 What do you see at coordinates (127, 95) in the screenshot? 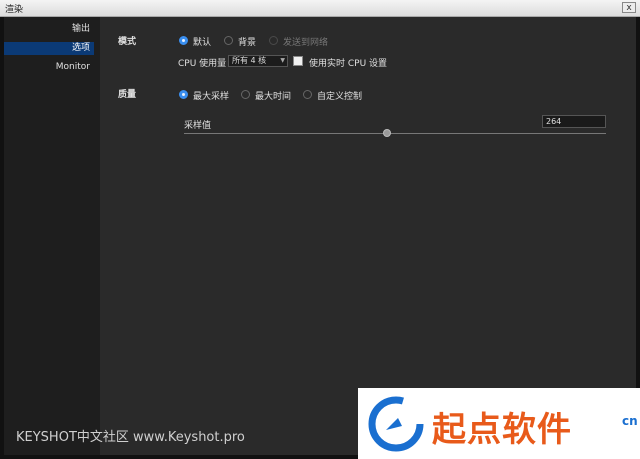
I see `quality-label: 质量` at bounding box center [127, 95].